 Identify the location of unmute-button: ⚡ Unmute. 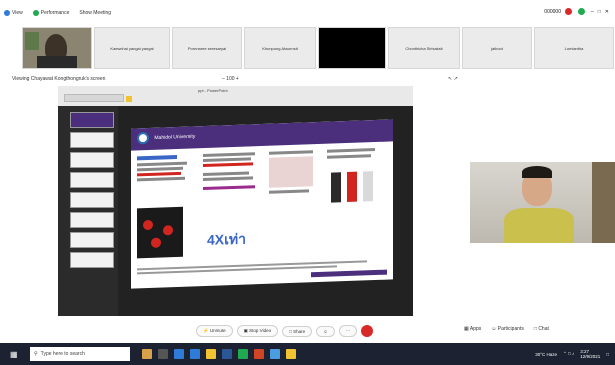
(214, 331).